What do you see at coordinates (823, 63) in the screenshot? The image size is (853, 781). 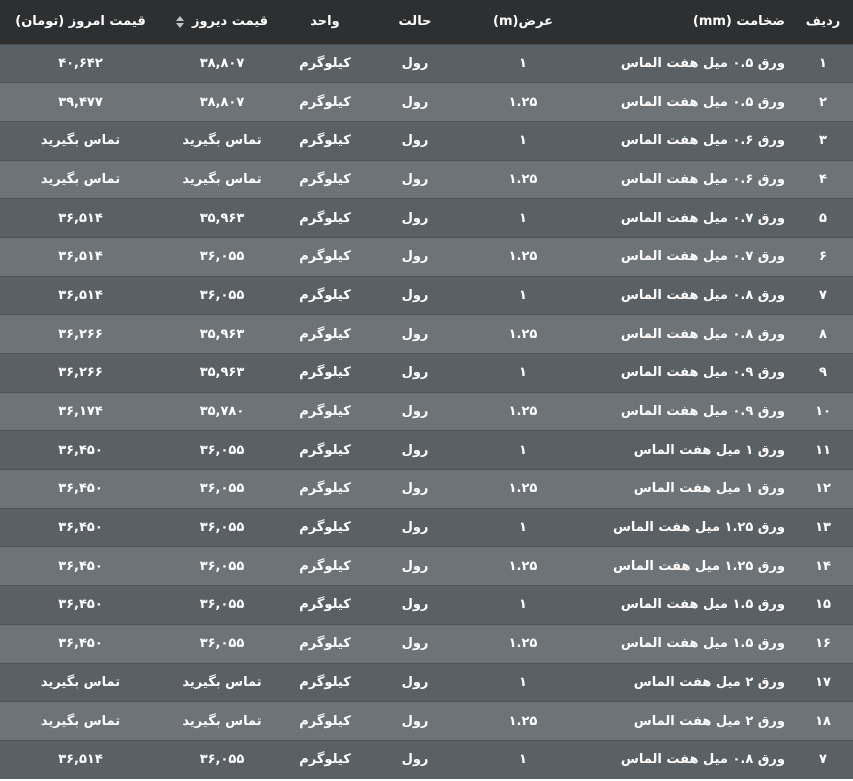 I see `cell-index: ۱` at bounding box center [823, 63].